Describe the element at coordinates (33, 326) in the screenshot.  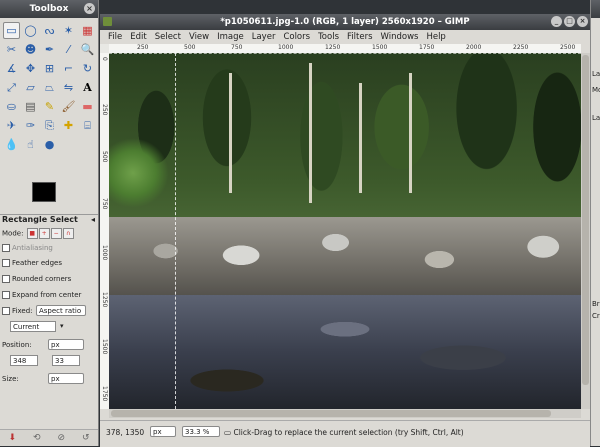
I see `fixed-current-field: Current` at that location.